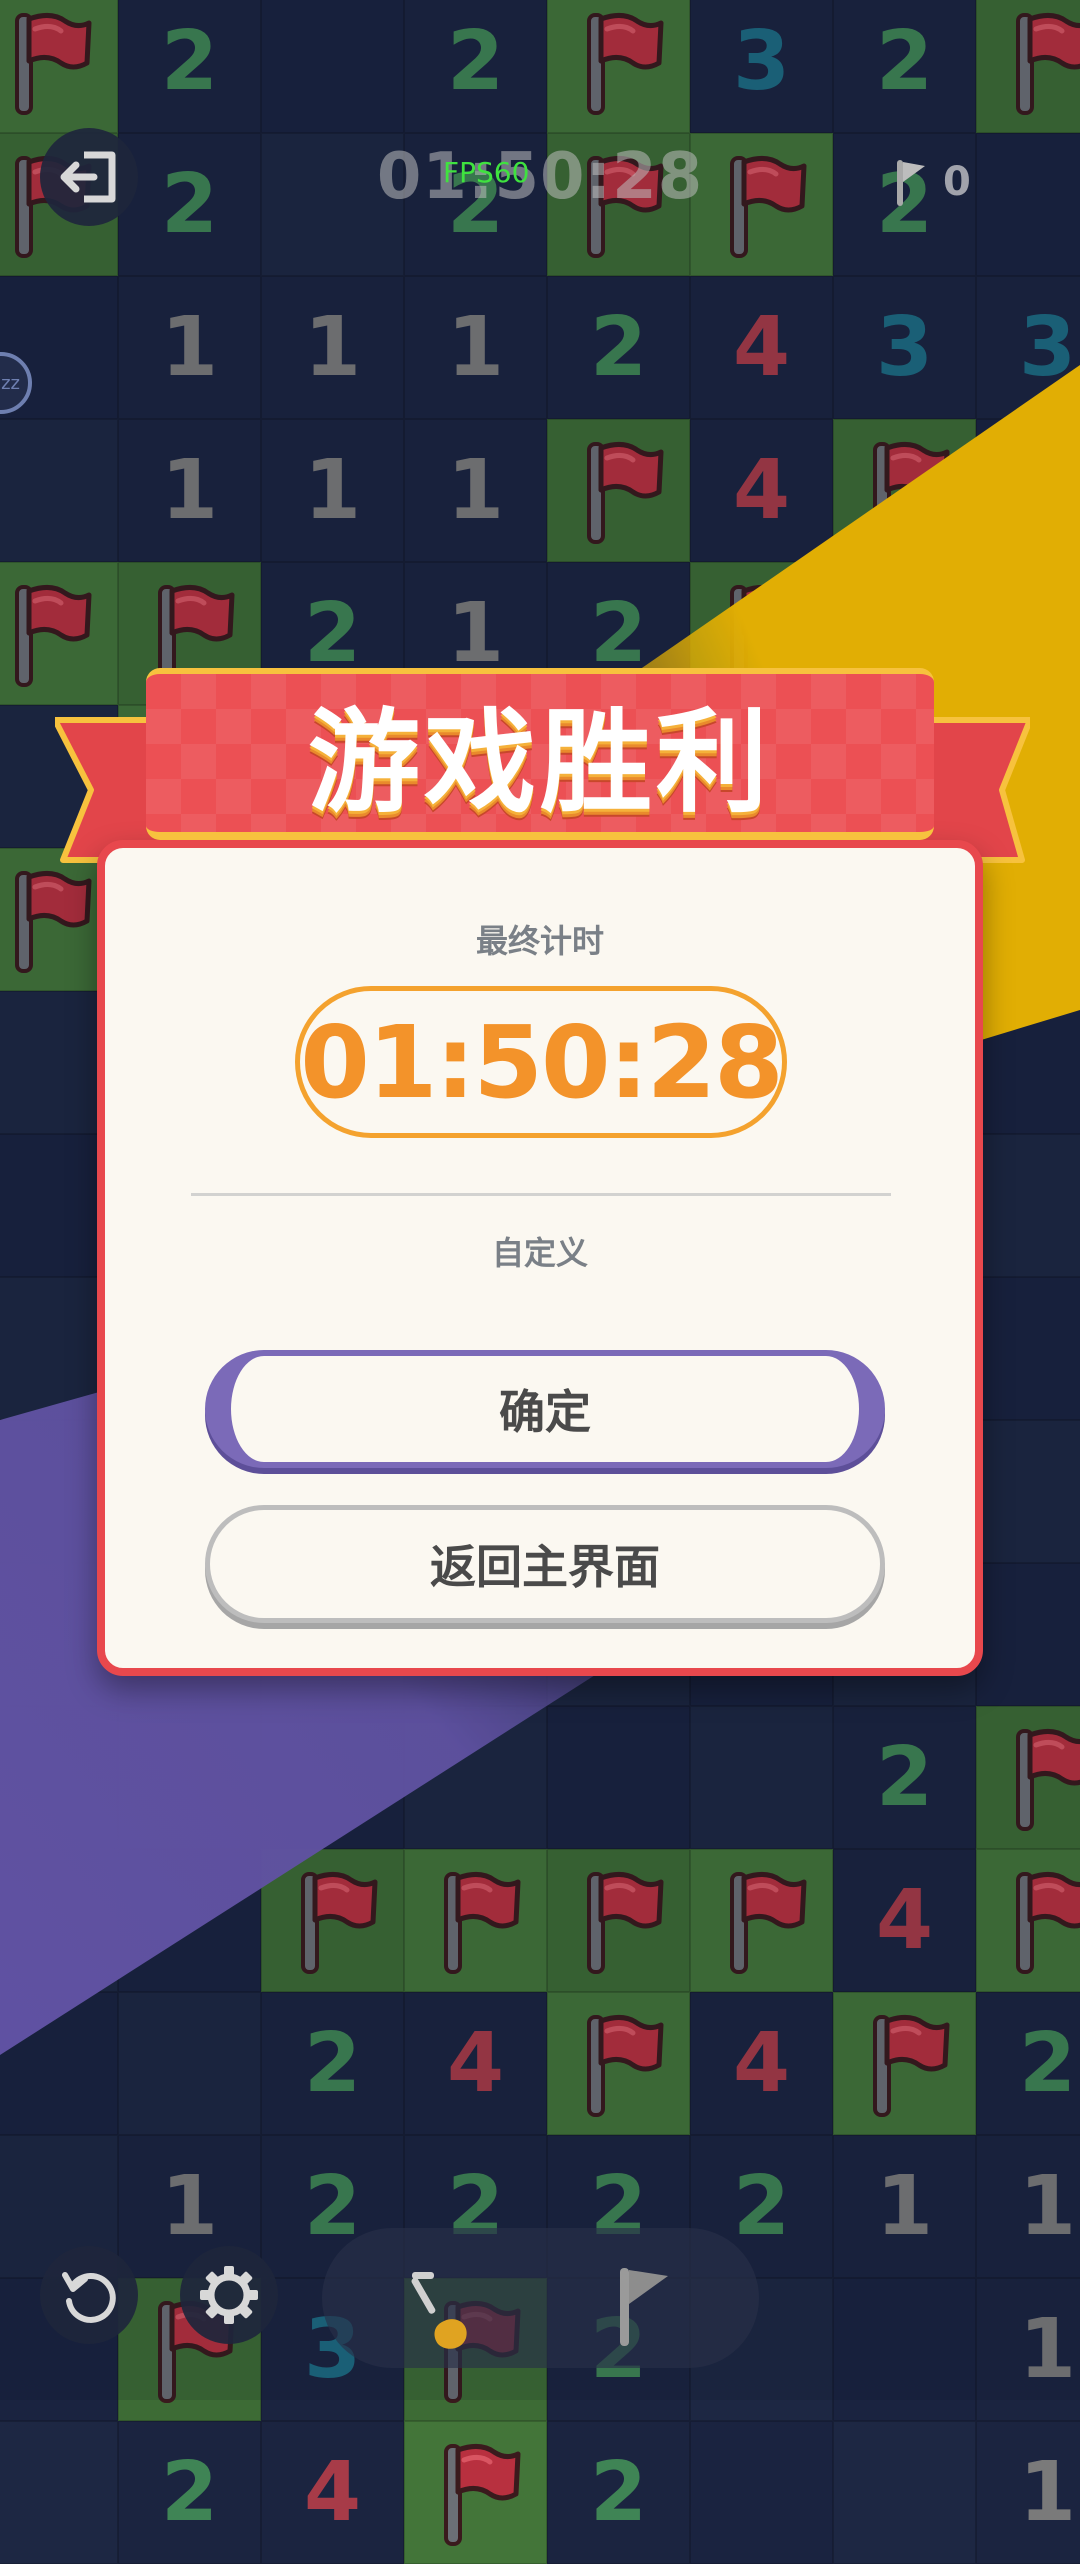 The width and height of the screenshot is (1080, 2564). I want to click on tool-selector, so click(540, 2298).